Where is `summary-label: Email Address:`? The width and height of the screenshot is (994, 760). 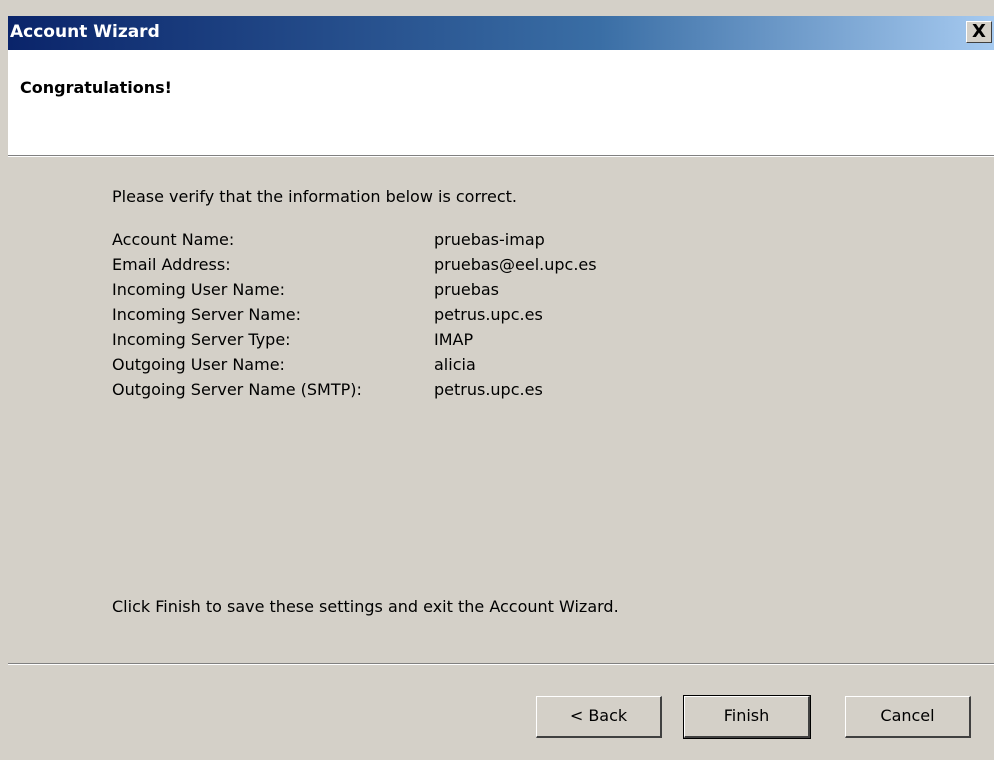
summary-label: Email Address: is located at coordinates (171, 264).